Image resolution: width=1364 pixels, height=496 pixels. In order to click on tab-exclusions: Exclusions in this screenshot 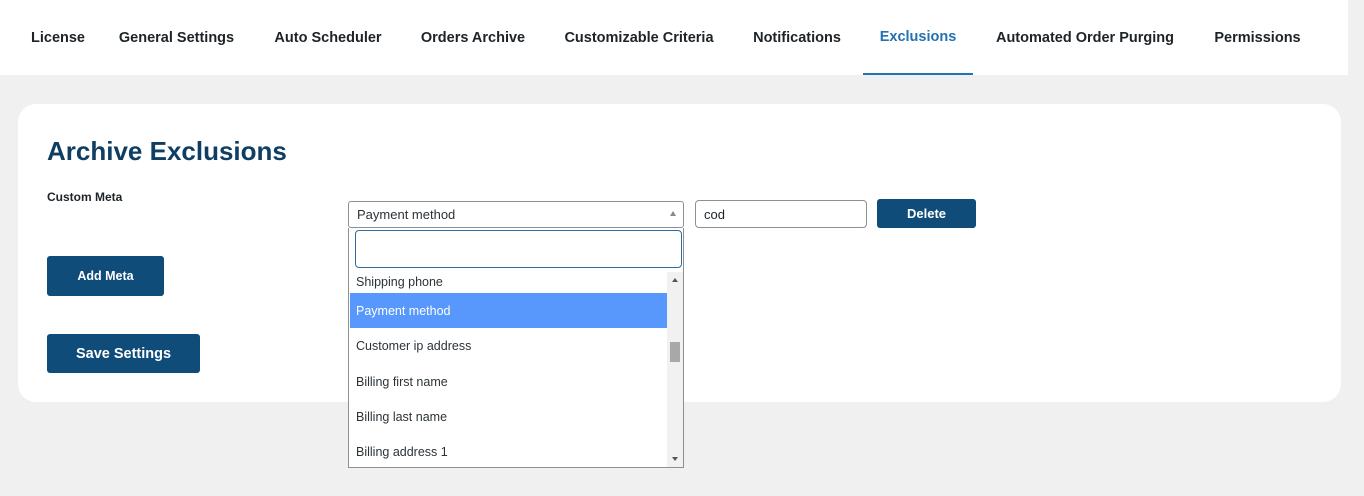, I will do `click(918, 37)`.